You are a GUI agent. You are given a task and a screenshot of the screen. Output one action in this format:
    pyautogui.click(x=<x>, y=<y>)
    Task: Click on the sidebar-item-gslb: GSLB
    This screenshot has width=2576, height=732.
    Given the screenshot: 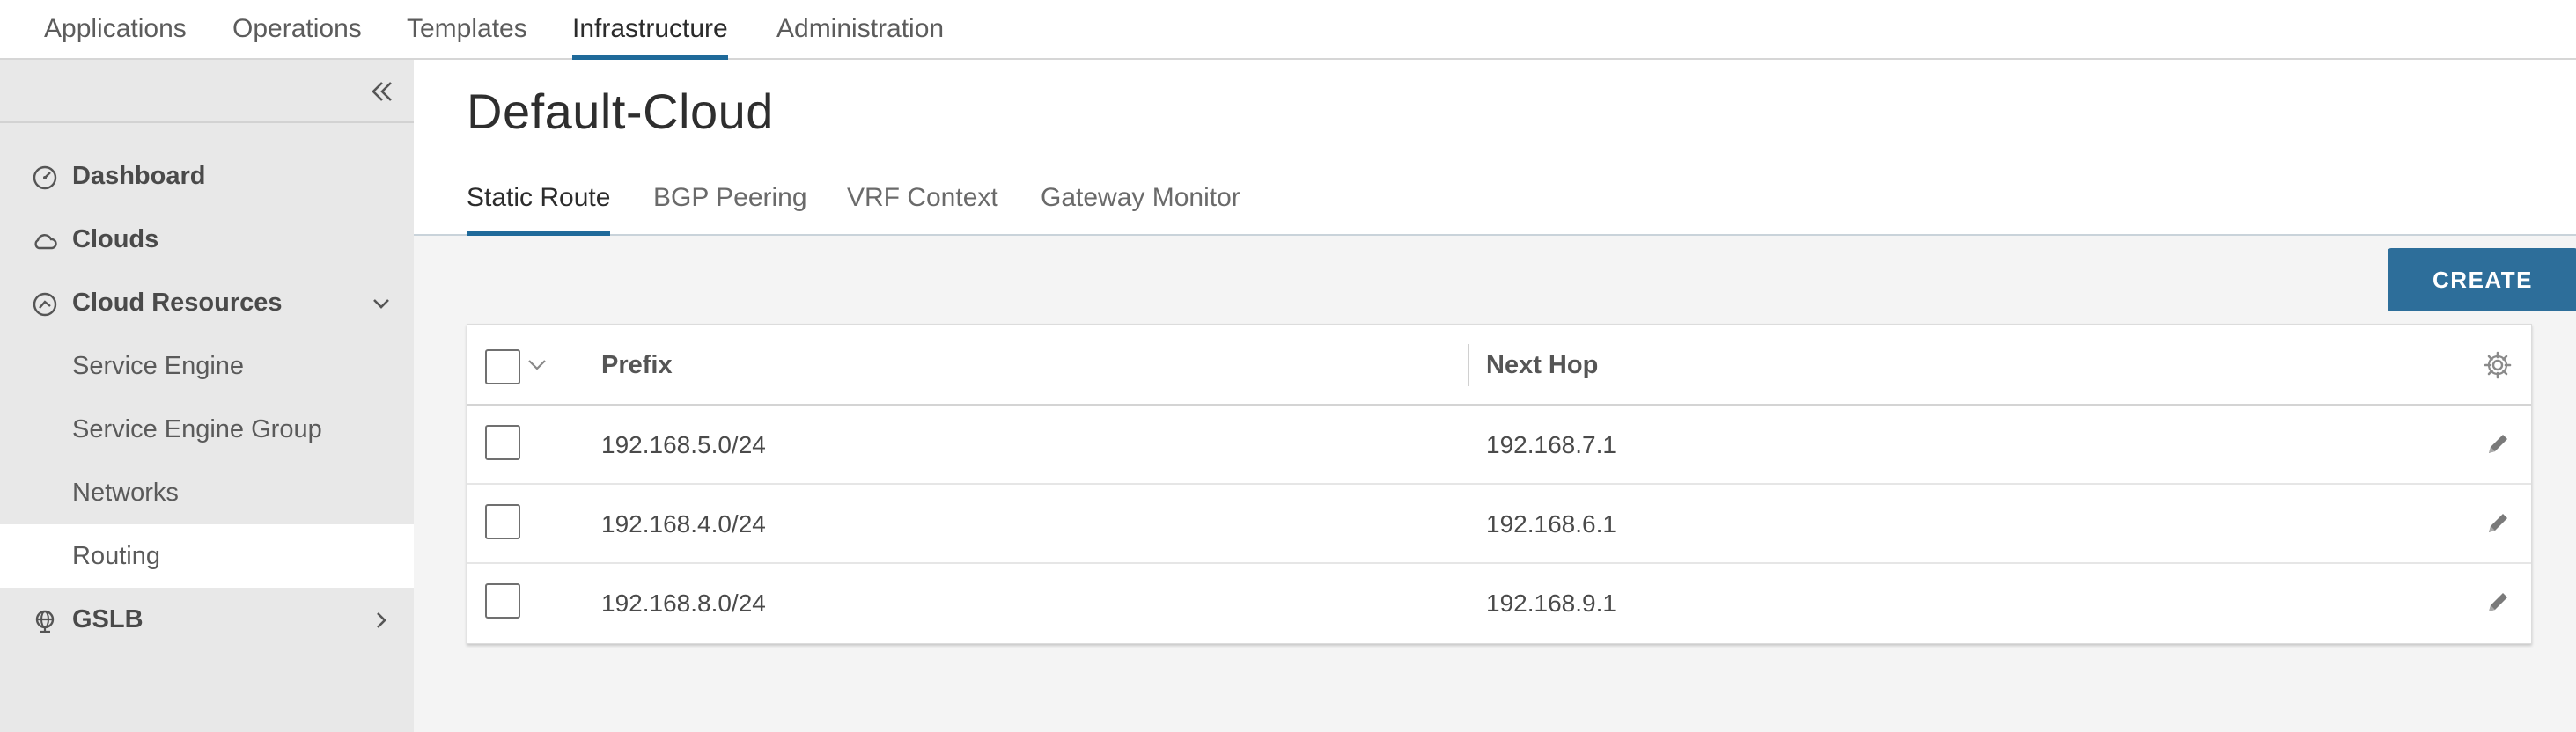 What is the action you would take?
    pyautogui.click(x=207, y=619)
    